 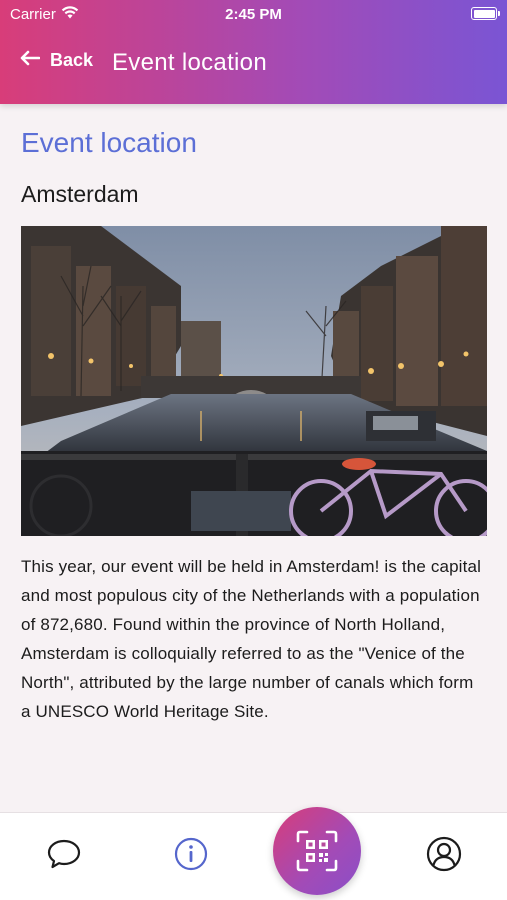 What do you see at coordinates (80, 194) in the screenshot?
I see `city-name: Amsterdam` at bounding box center [80, 194].